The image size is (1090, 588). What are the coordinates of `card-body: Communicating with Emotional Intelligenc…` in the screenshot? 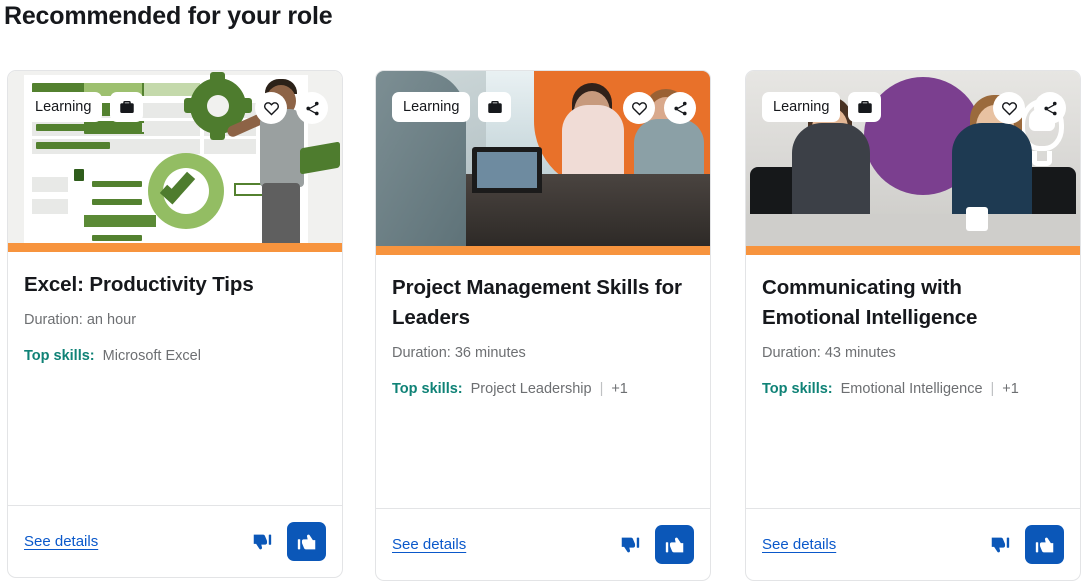 It's located at (913, 381).